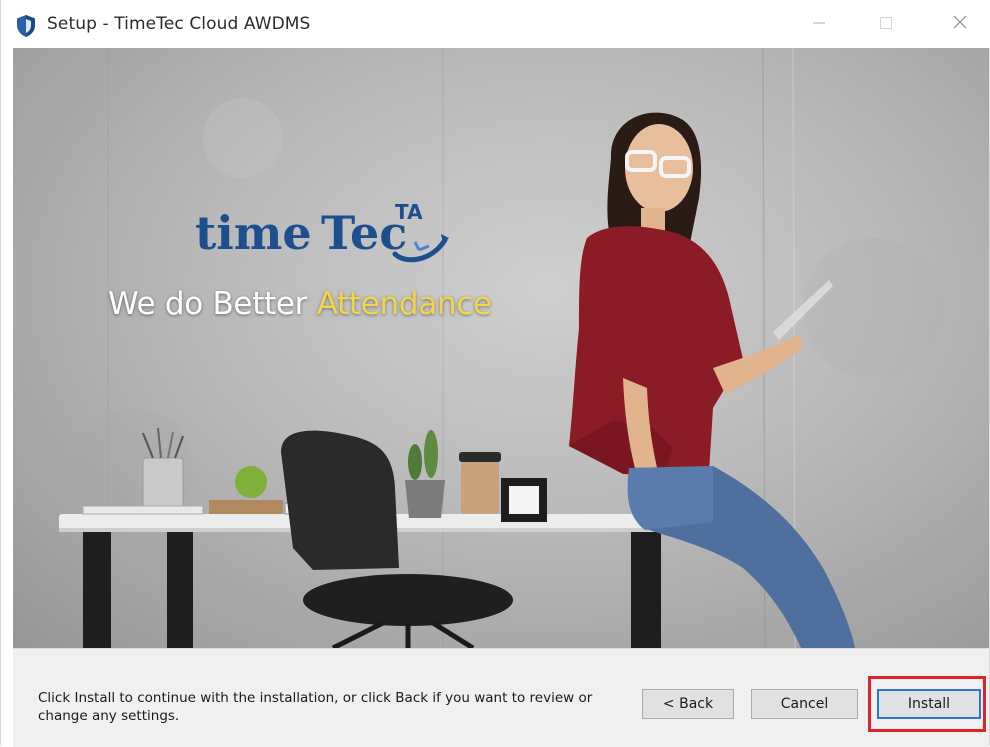 Image resolution: width=990 pixels, height=747 pixels. I want to click on logo-text-ta: TA, so click(409, 212).